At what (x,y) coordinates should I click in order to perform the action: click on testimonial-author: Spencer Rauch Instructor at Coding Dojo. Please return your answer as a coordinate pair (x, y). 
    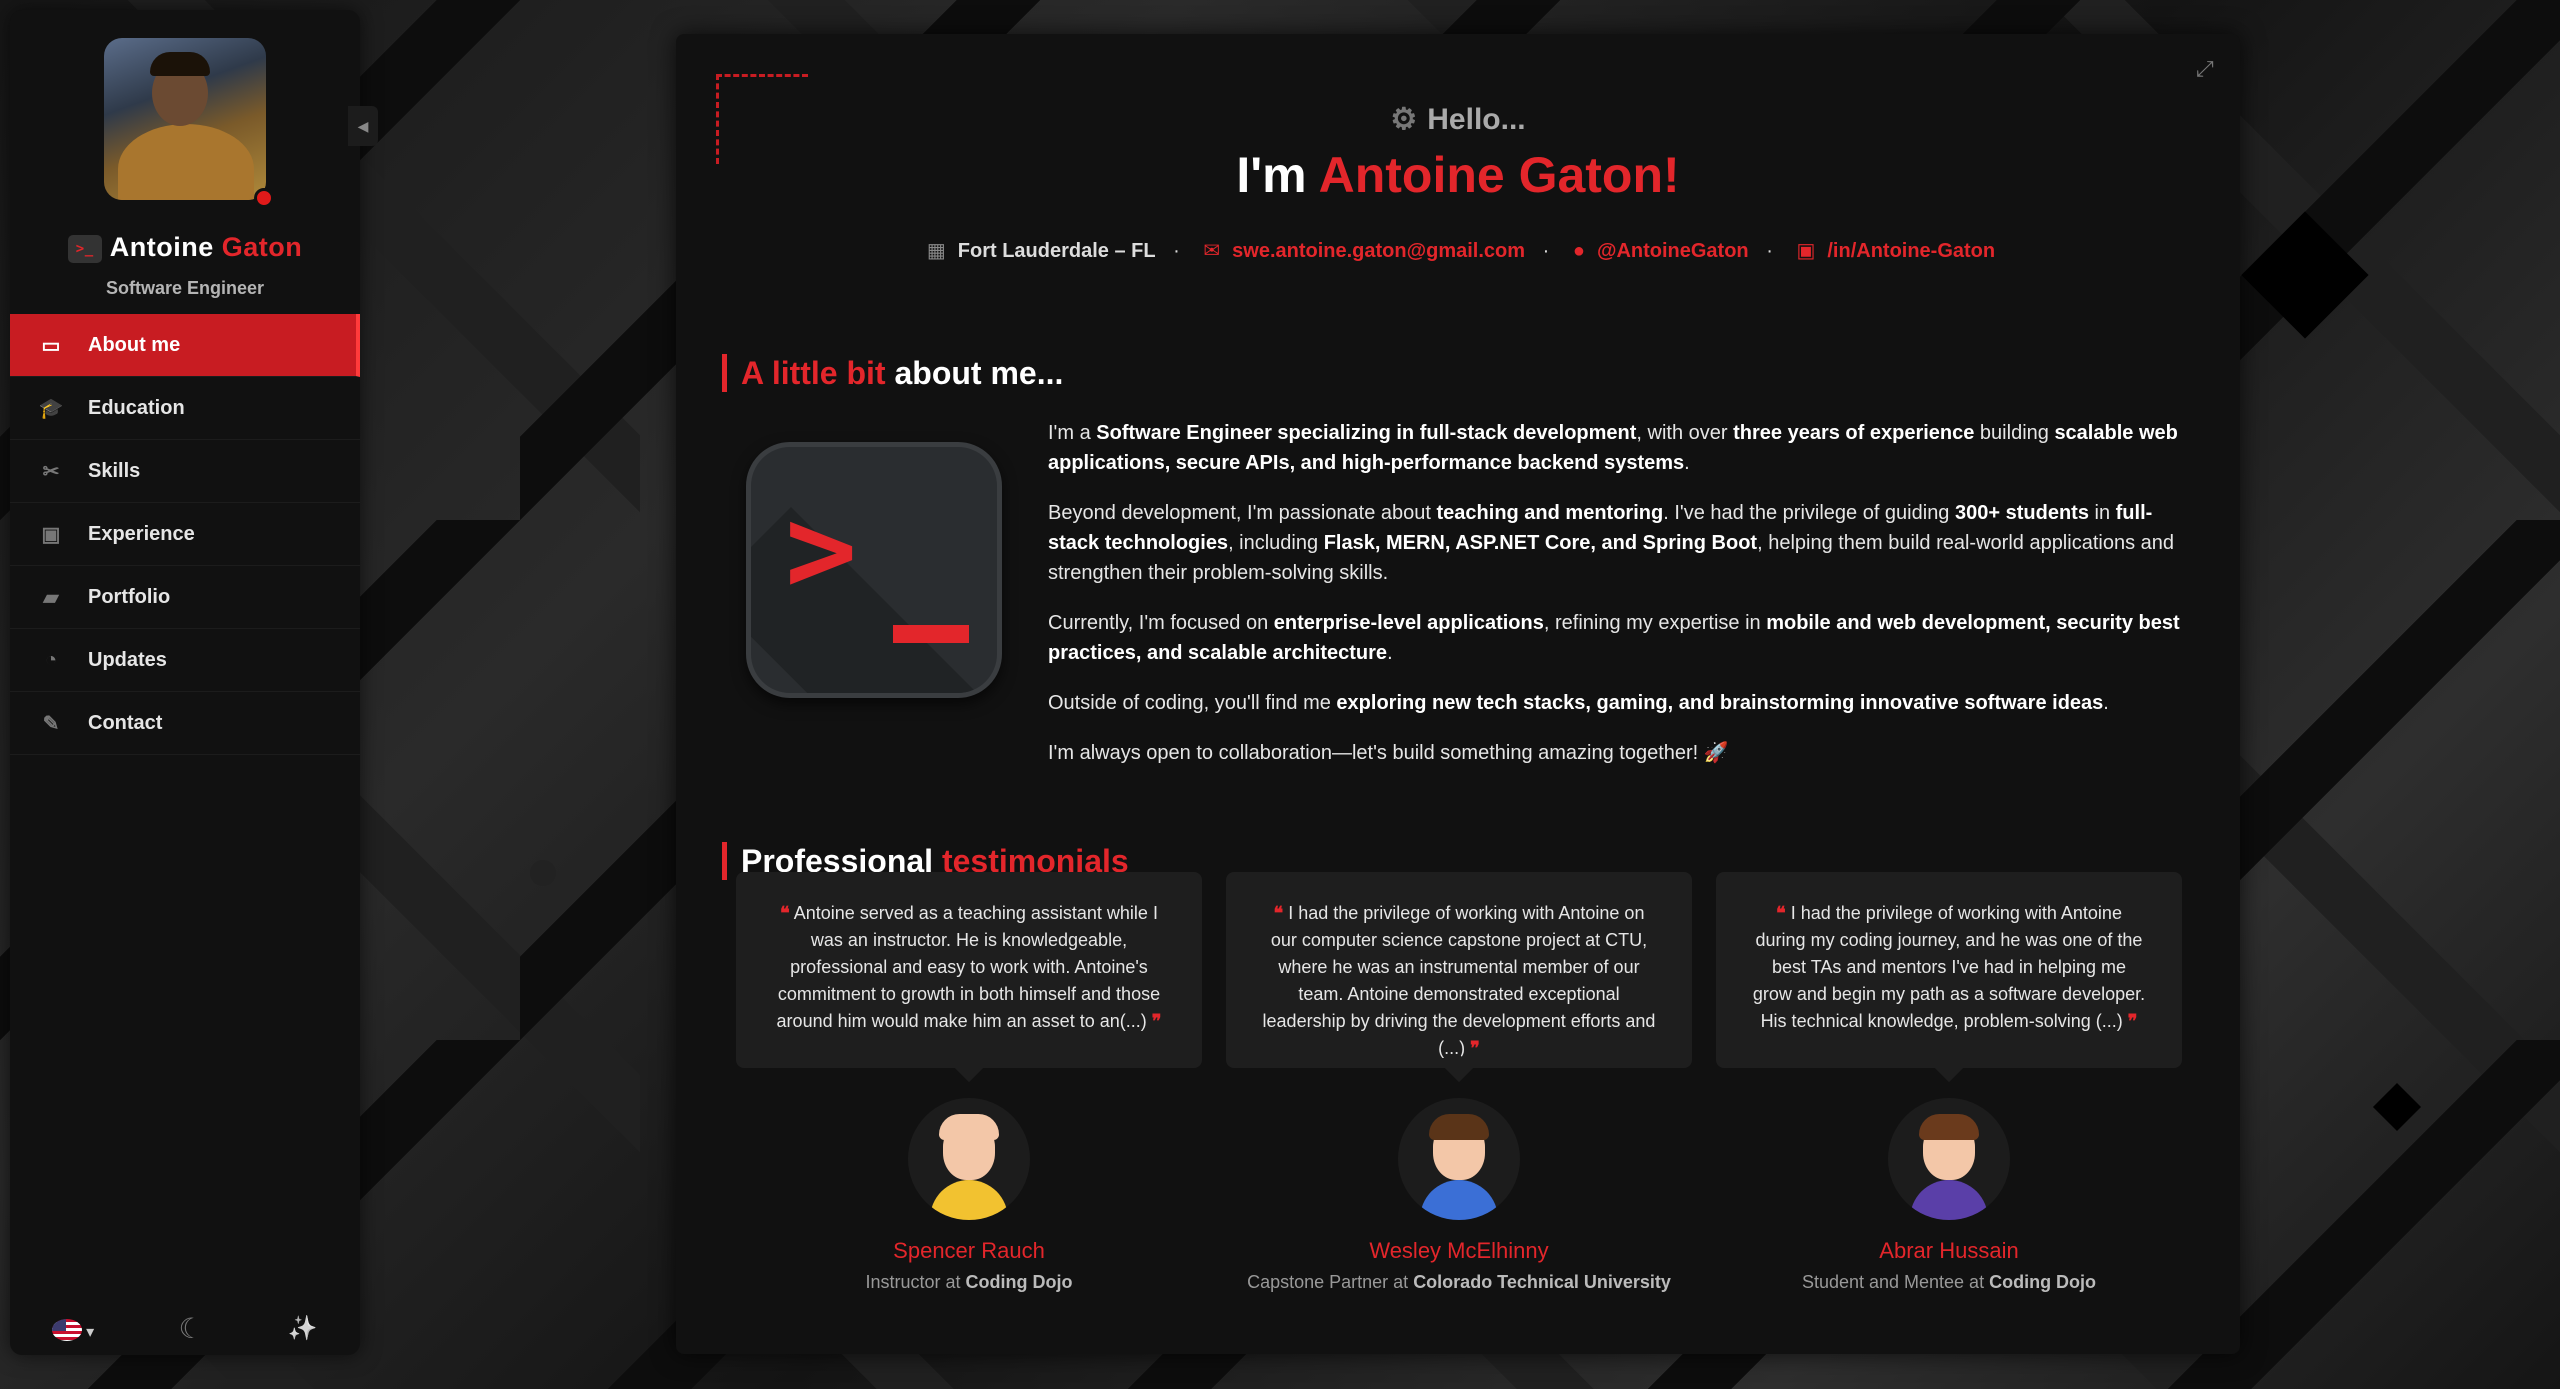
    Looking at the image, I should click on (969, 1195).